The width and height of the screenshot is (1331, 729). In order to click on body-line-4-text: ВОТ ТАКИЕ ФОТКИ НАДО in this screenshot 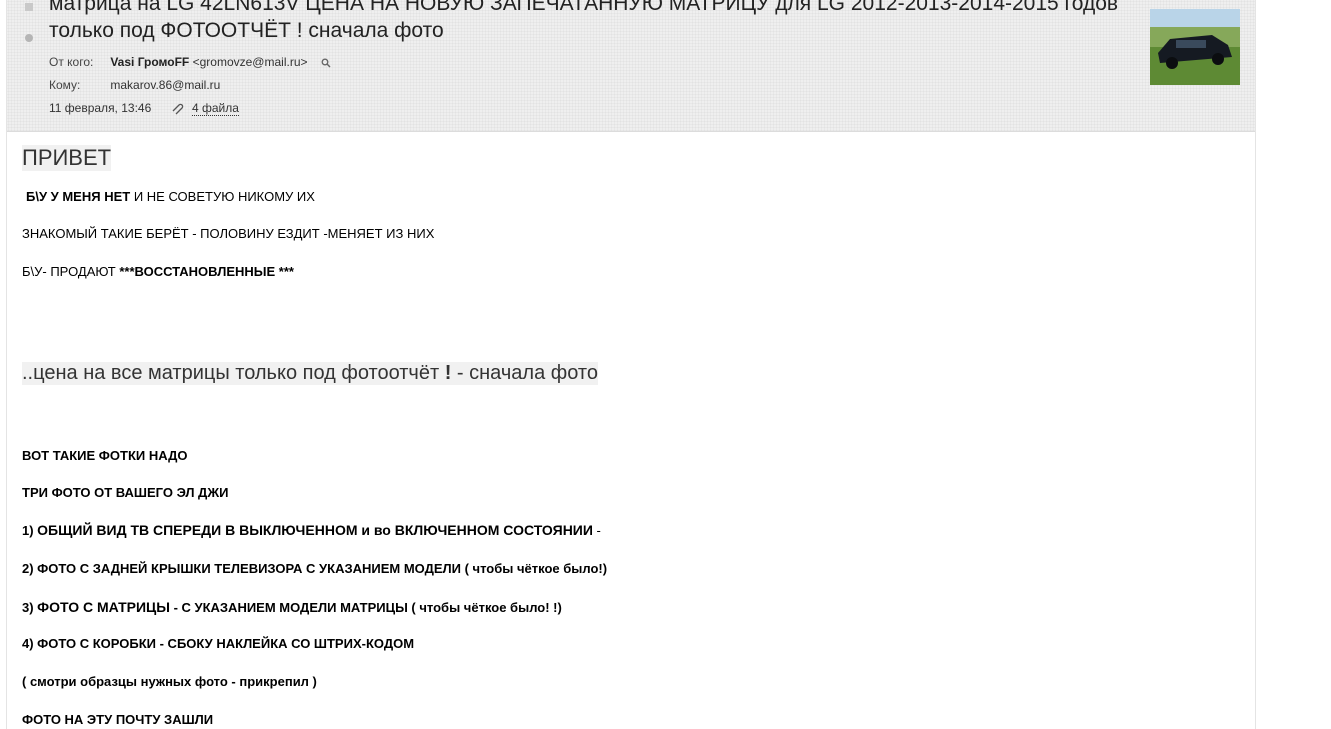, I will do `click(105, 455)`.